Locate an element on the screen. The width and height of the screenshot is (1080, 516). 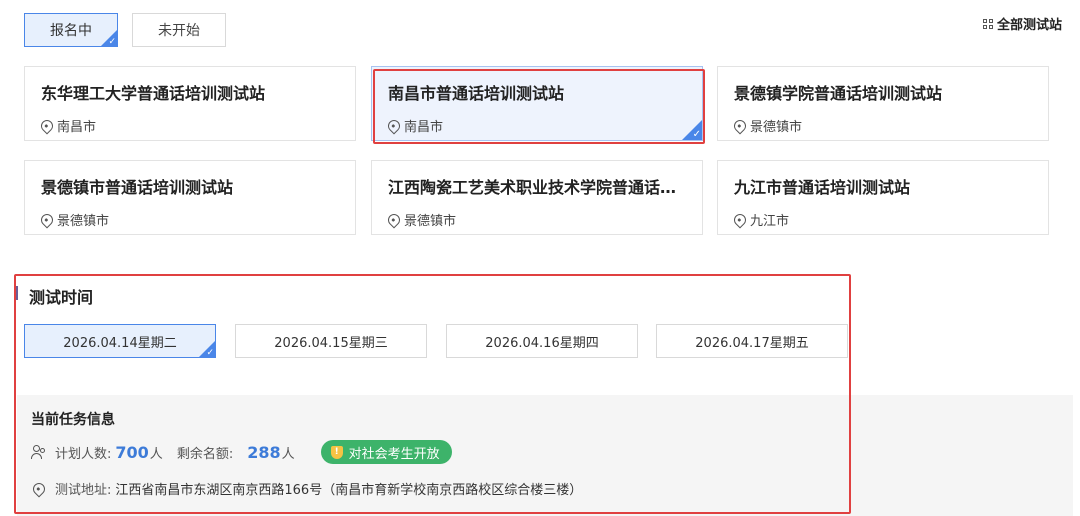
open-status-badge: 对社会考生开放 is located at coordinates (386, 452).